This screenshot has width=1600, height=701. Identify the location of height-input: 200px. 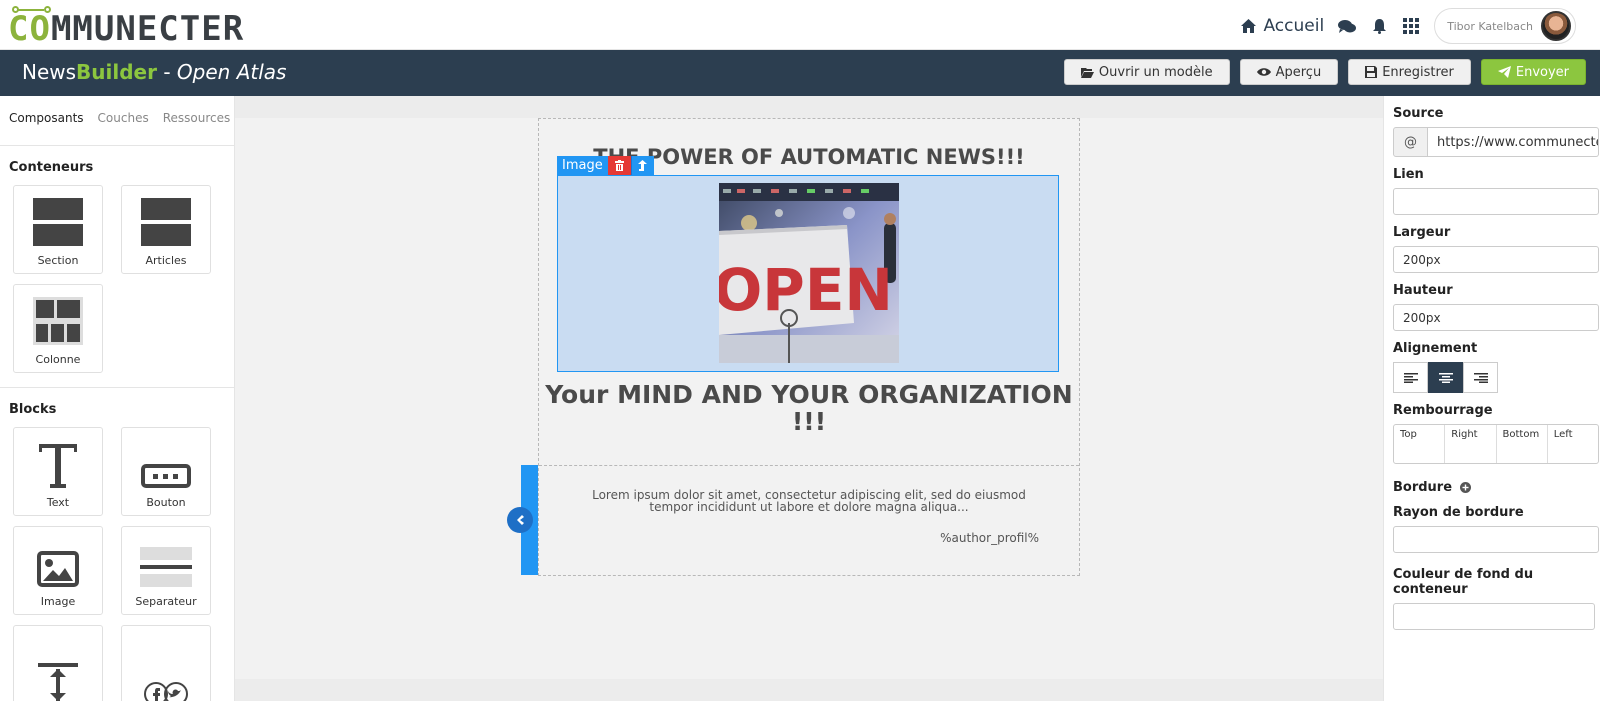
(1496, 317).